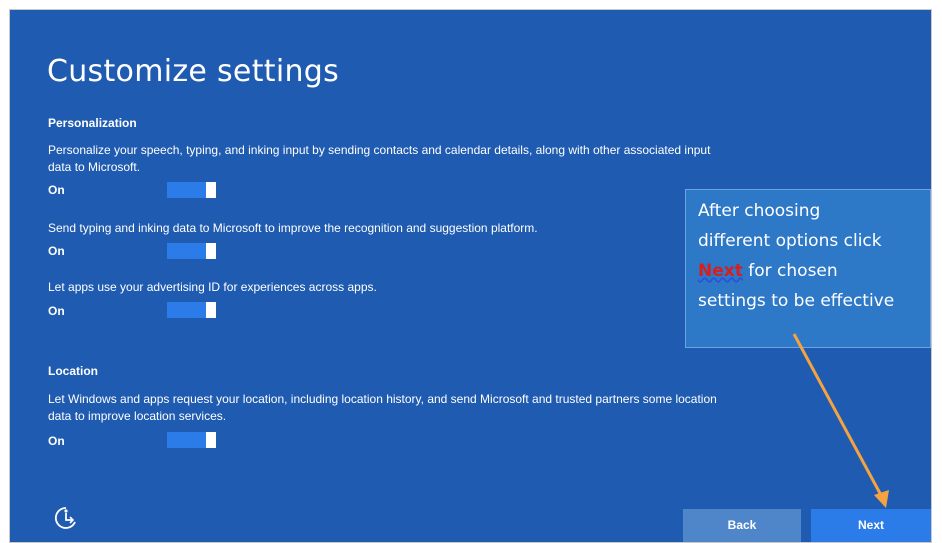 This screenshot has width=942, height=543. What do you see at coordinates (193, 71) in the screenshot?
I see `page-title: Customize settings` at bounding box center [193, 71].